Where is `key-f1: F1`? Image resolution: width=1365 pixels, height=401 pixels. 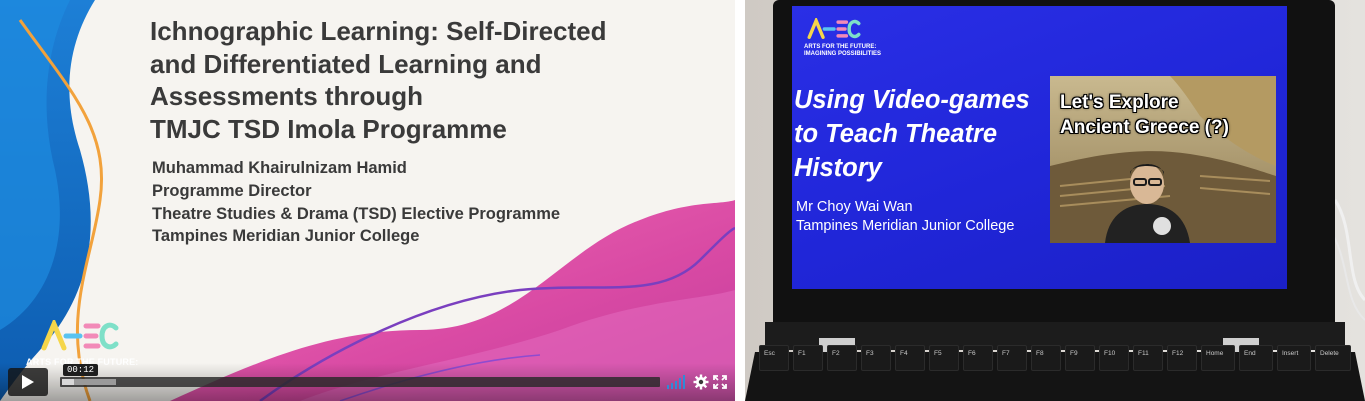 key-f1: F1 is located at coordinates (808, 358).